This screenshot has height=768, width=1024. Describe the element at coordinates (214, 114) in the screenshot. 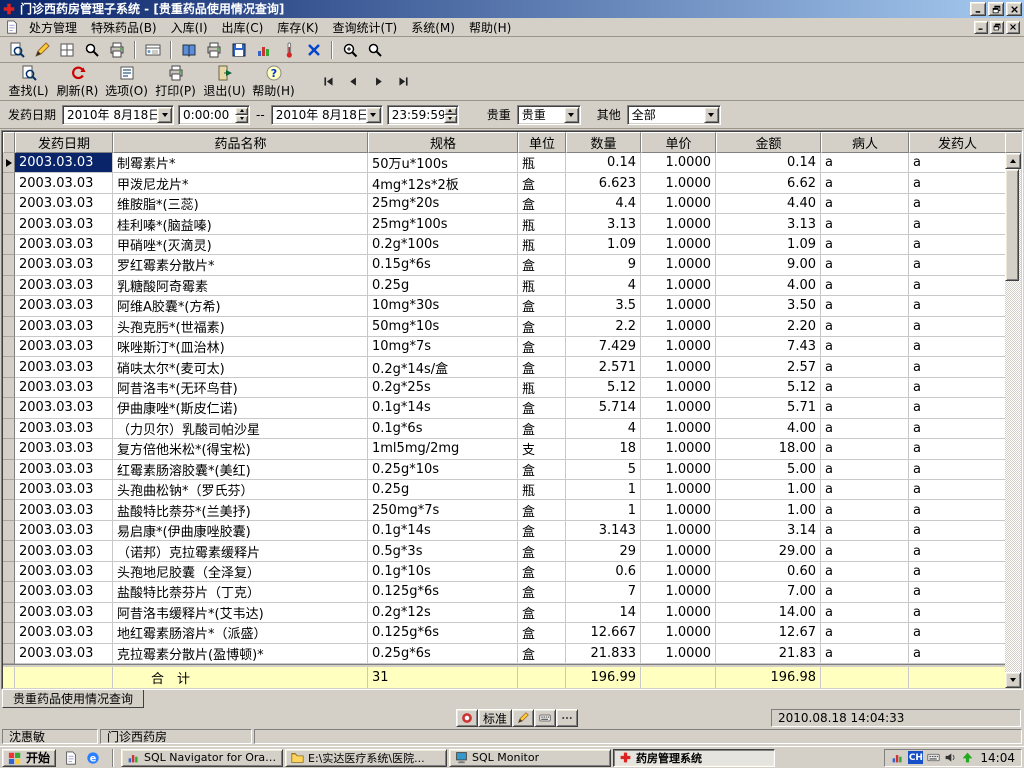

I see `time-from-spinner: 0:00:00` at that location.